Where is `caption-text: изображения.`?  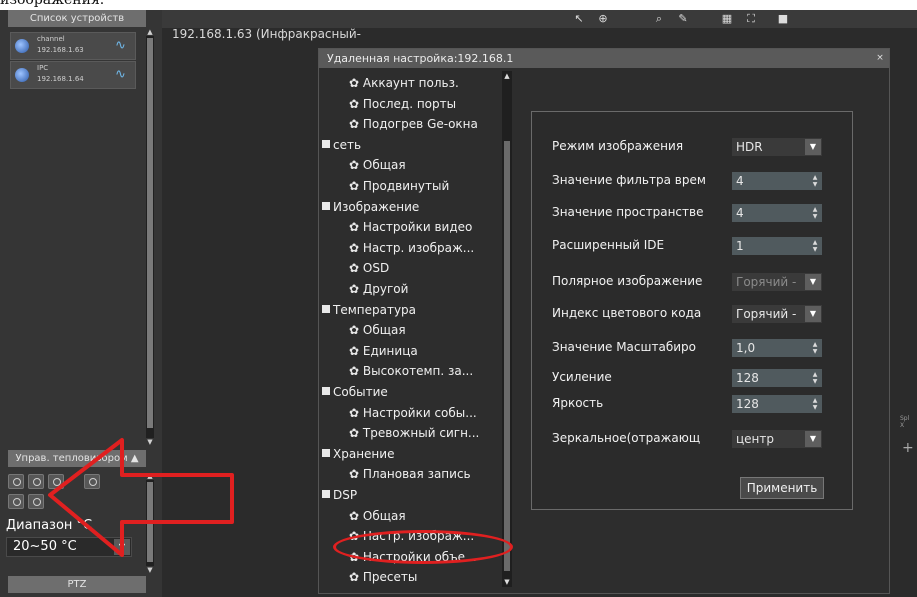
caption-text: изображения. is located at coordinates (52, 4).